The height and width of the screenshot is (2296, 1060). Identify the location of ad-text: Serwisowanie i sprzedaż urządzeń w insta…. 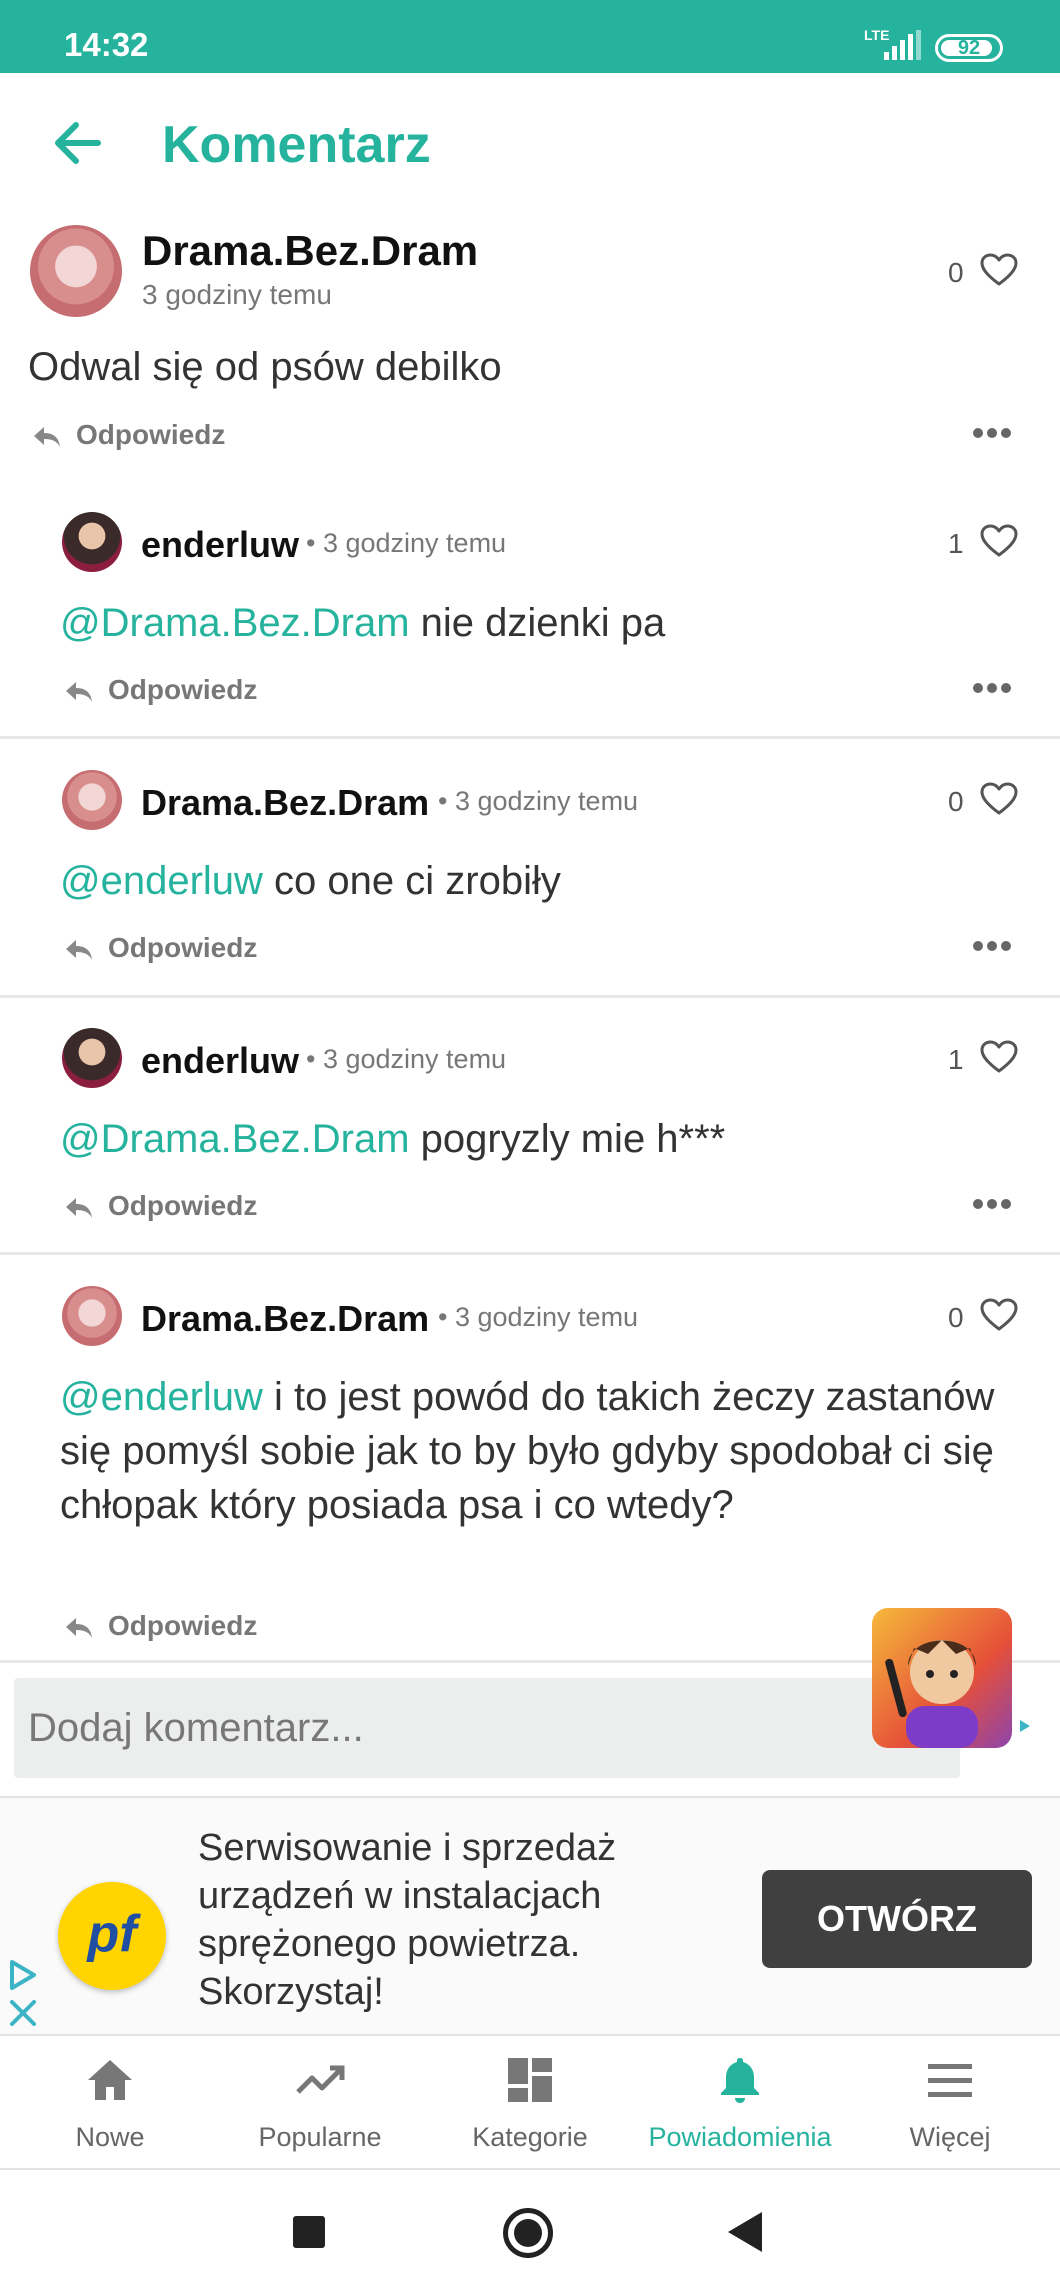
(407, 1920).